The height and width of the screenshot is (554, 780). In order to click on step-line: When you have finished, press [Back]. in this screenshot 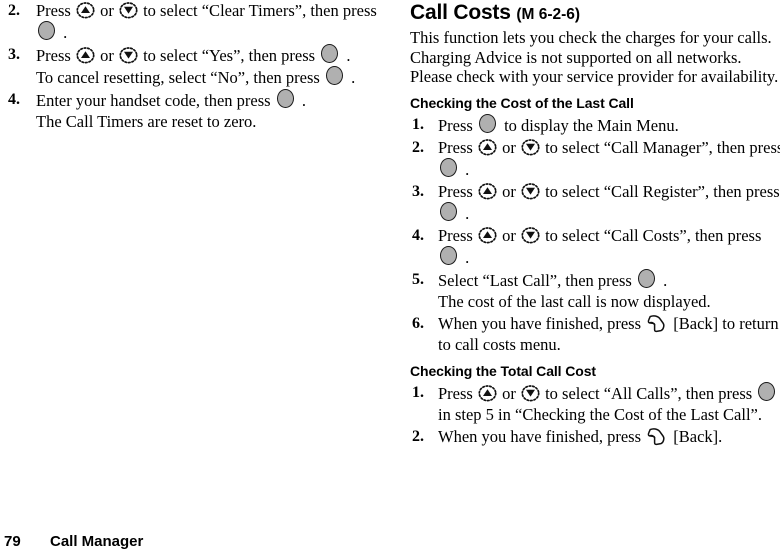, I will do `click(609, 436)`.